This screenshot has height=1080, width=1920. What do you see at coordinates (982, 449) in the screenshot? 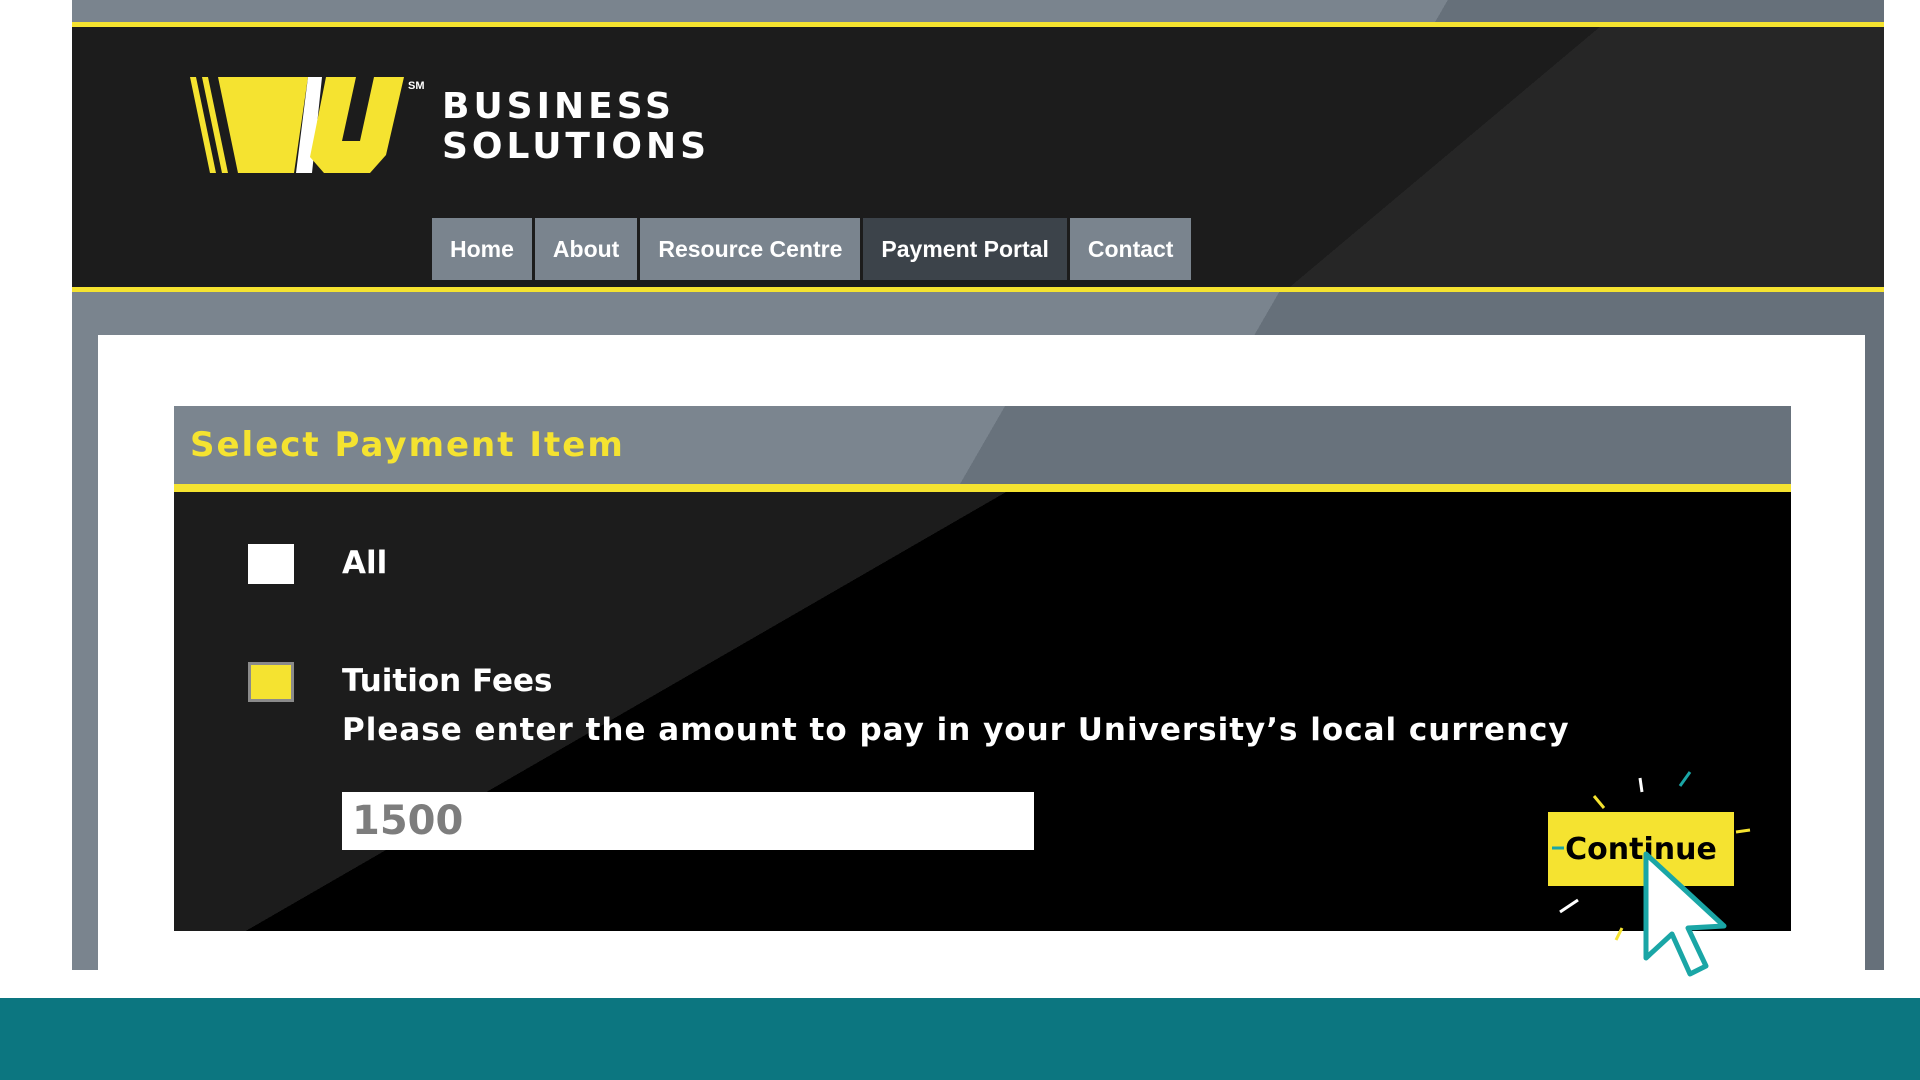
I see `panel-title: Select Payment Item` at bounding box center [982, 449].